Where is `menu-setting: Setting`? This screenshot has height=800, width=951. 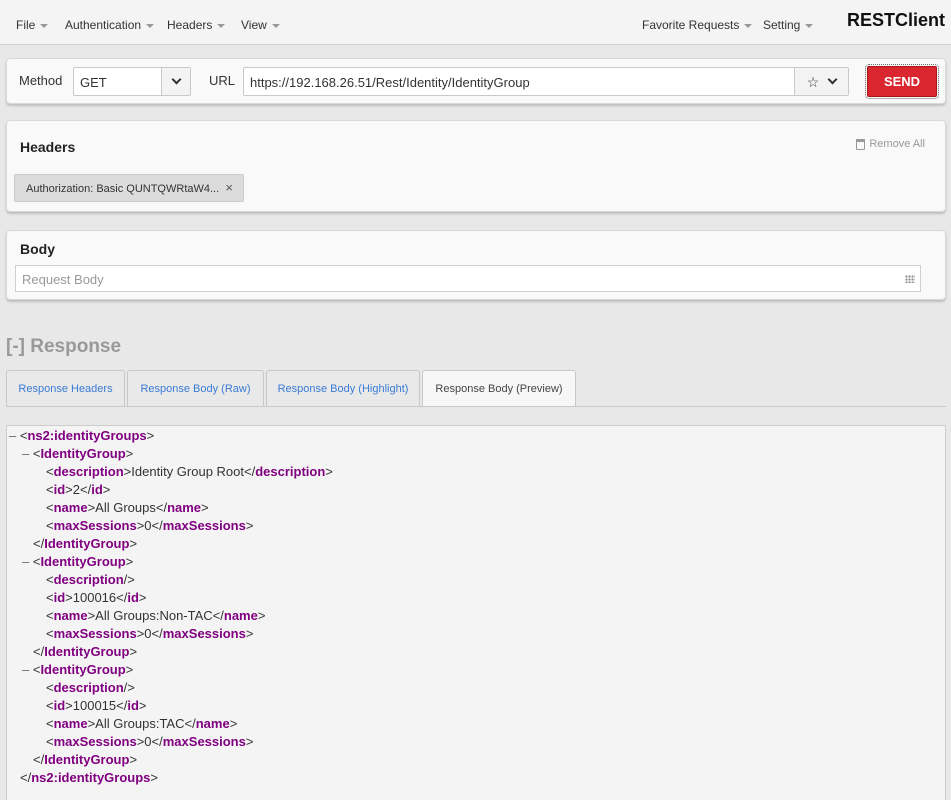 menu-setting: Setting is located at coordinates (788, 25).